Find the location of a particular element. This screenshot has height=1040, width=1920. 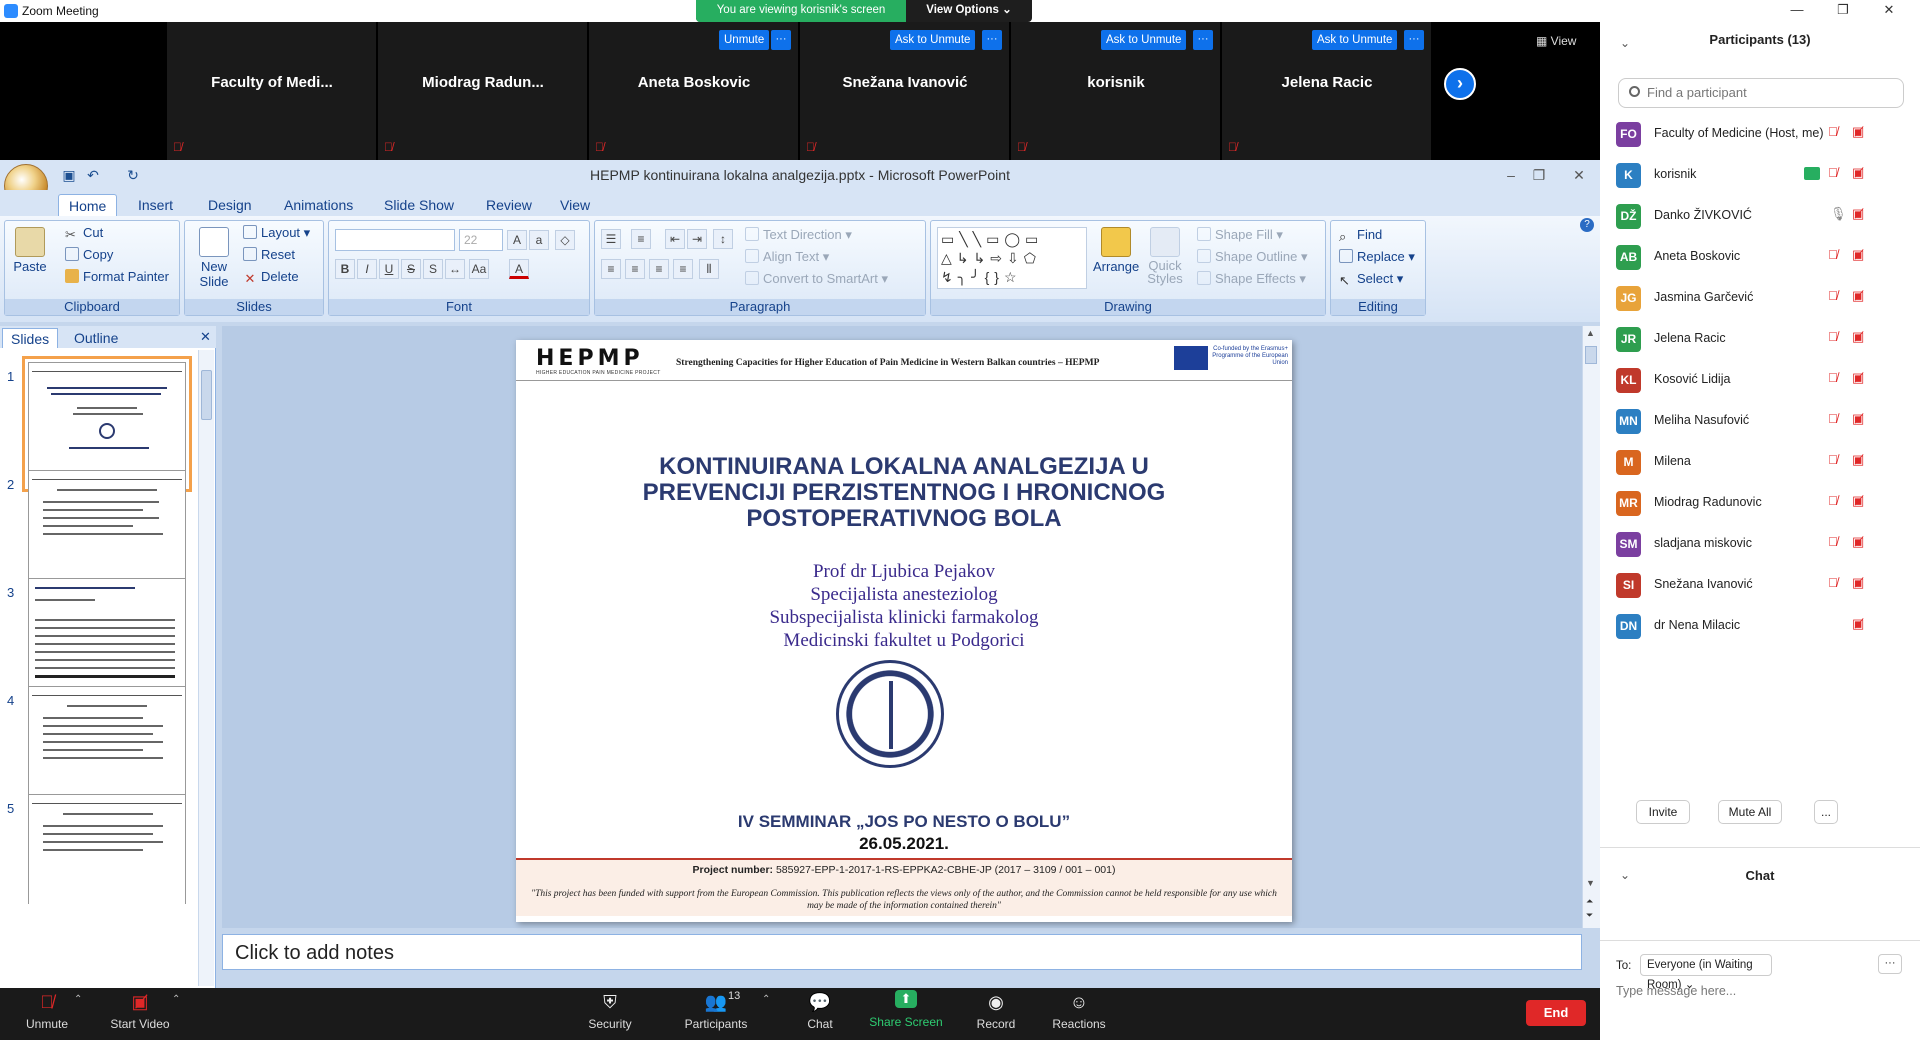

new-slide-button: New Slide is located at coordinates (214, 258).